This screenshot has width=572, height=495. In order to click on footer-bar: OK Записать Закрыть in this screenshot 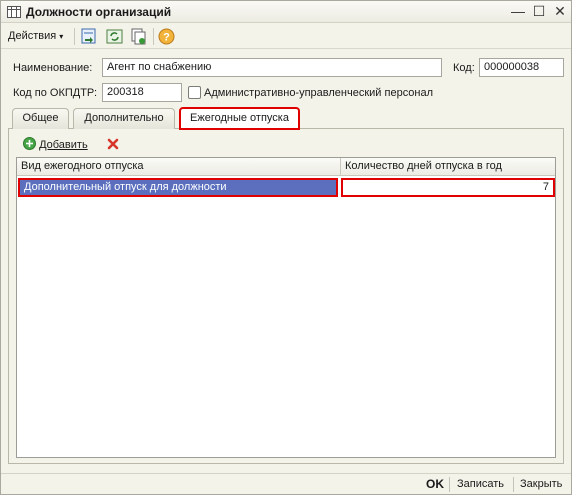, I will do `click(286, 483)`.